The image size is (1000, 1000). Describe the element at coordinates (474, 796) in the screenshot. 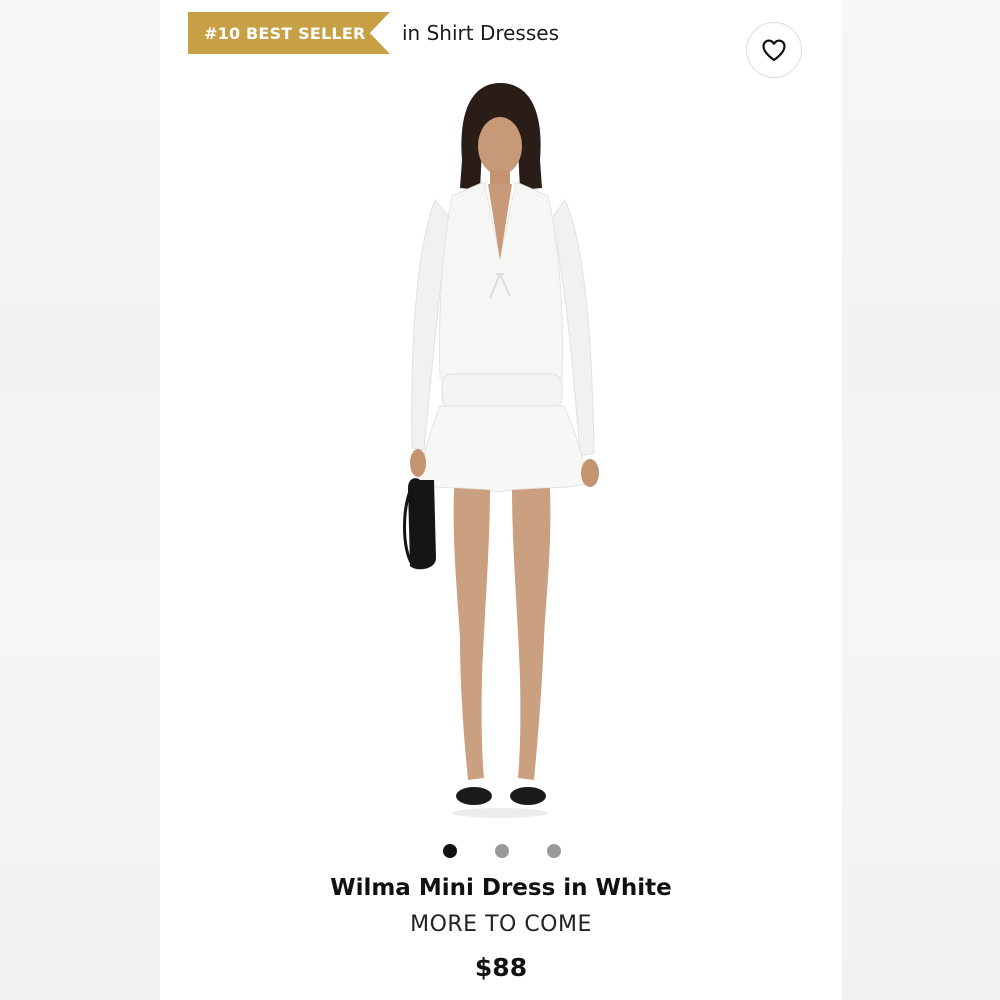

I see `left-sandal` at that location.